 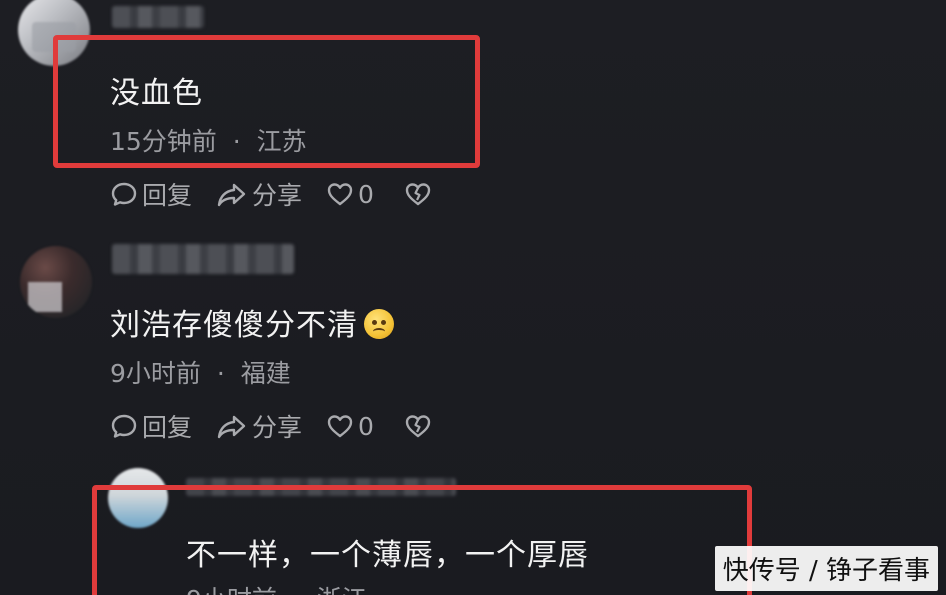 What do you see at coordinates (265, 373) in the screenshot?
I see `comment-location: 福建` at bounding box center [265, 373].